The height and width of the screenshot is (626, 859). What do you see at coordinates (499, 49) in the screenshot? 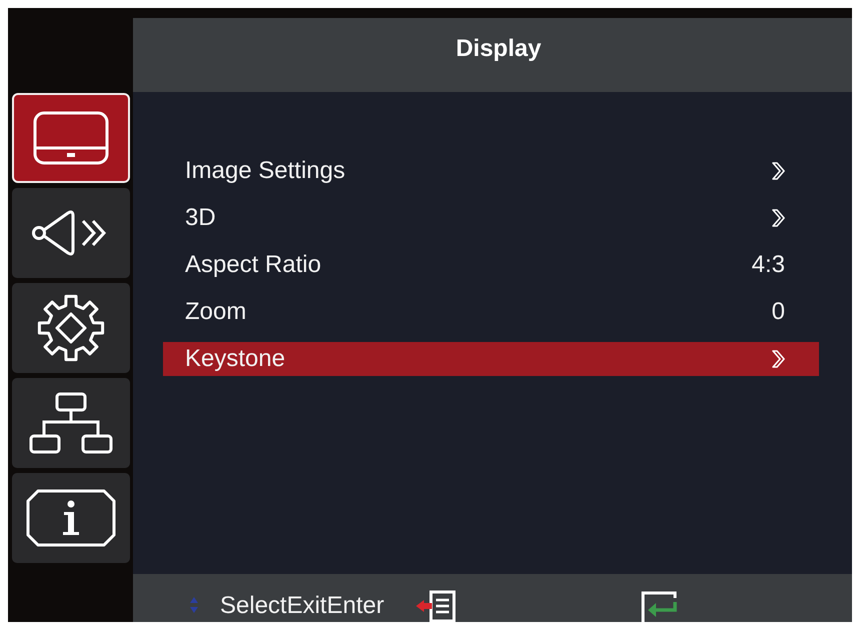
I see `menu-title: Display` at bounding box center [499, 49].